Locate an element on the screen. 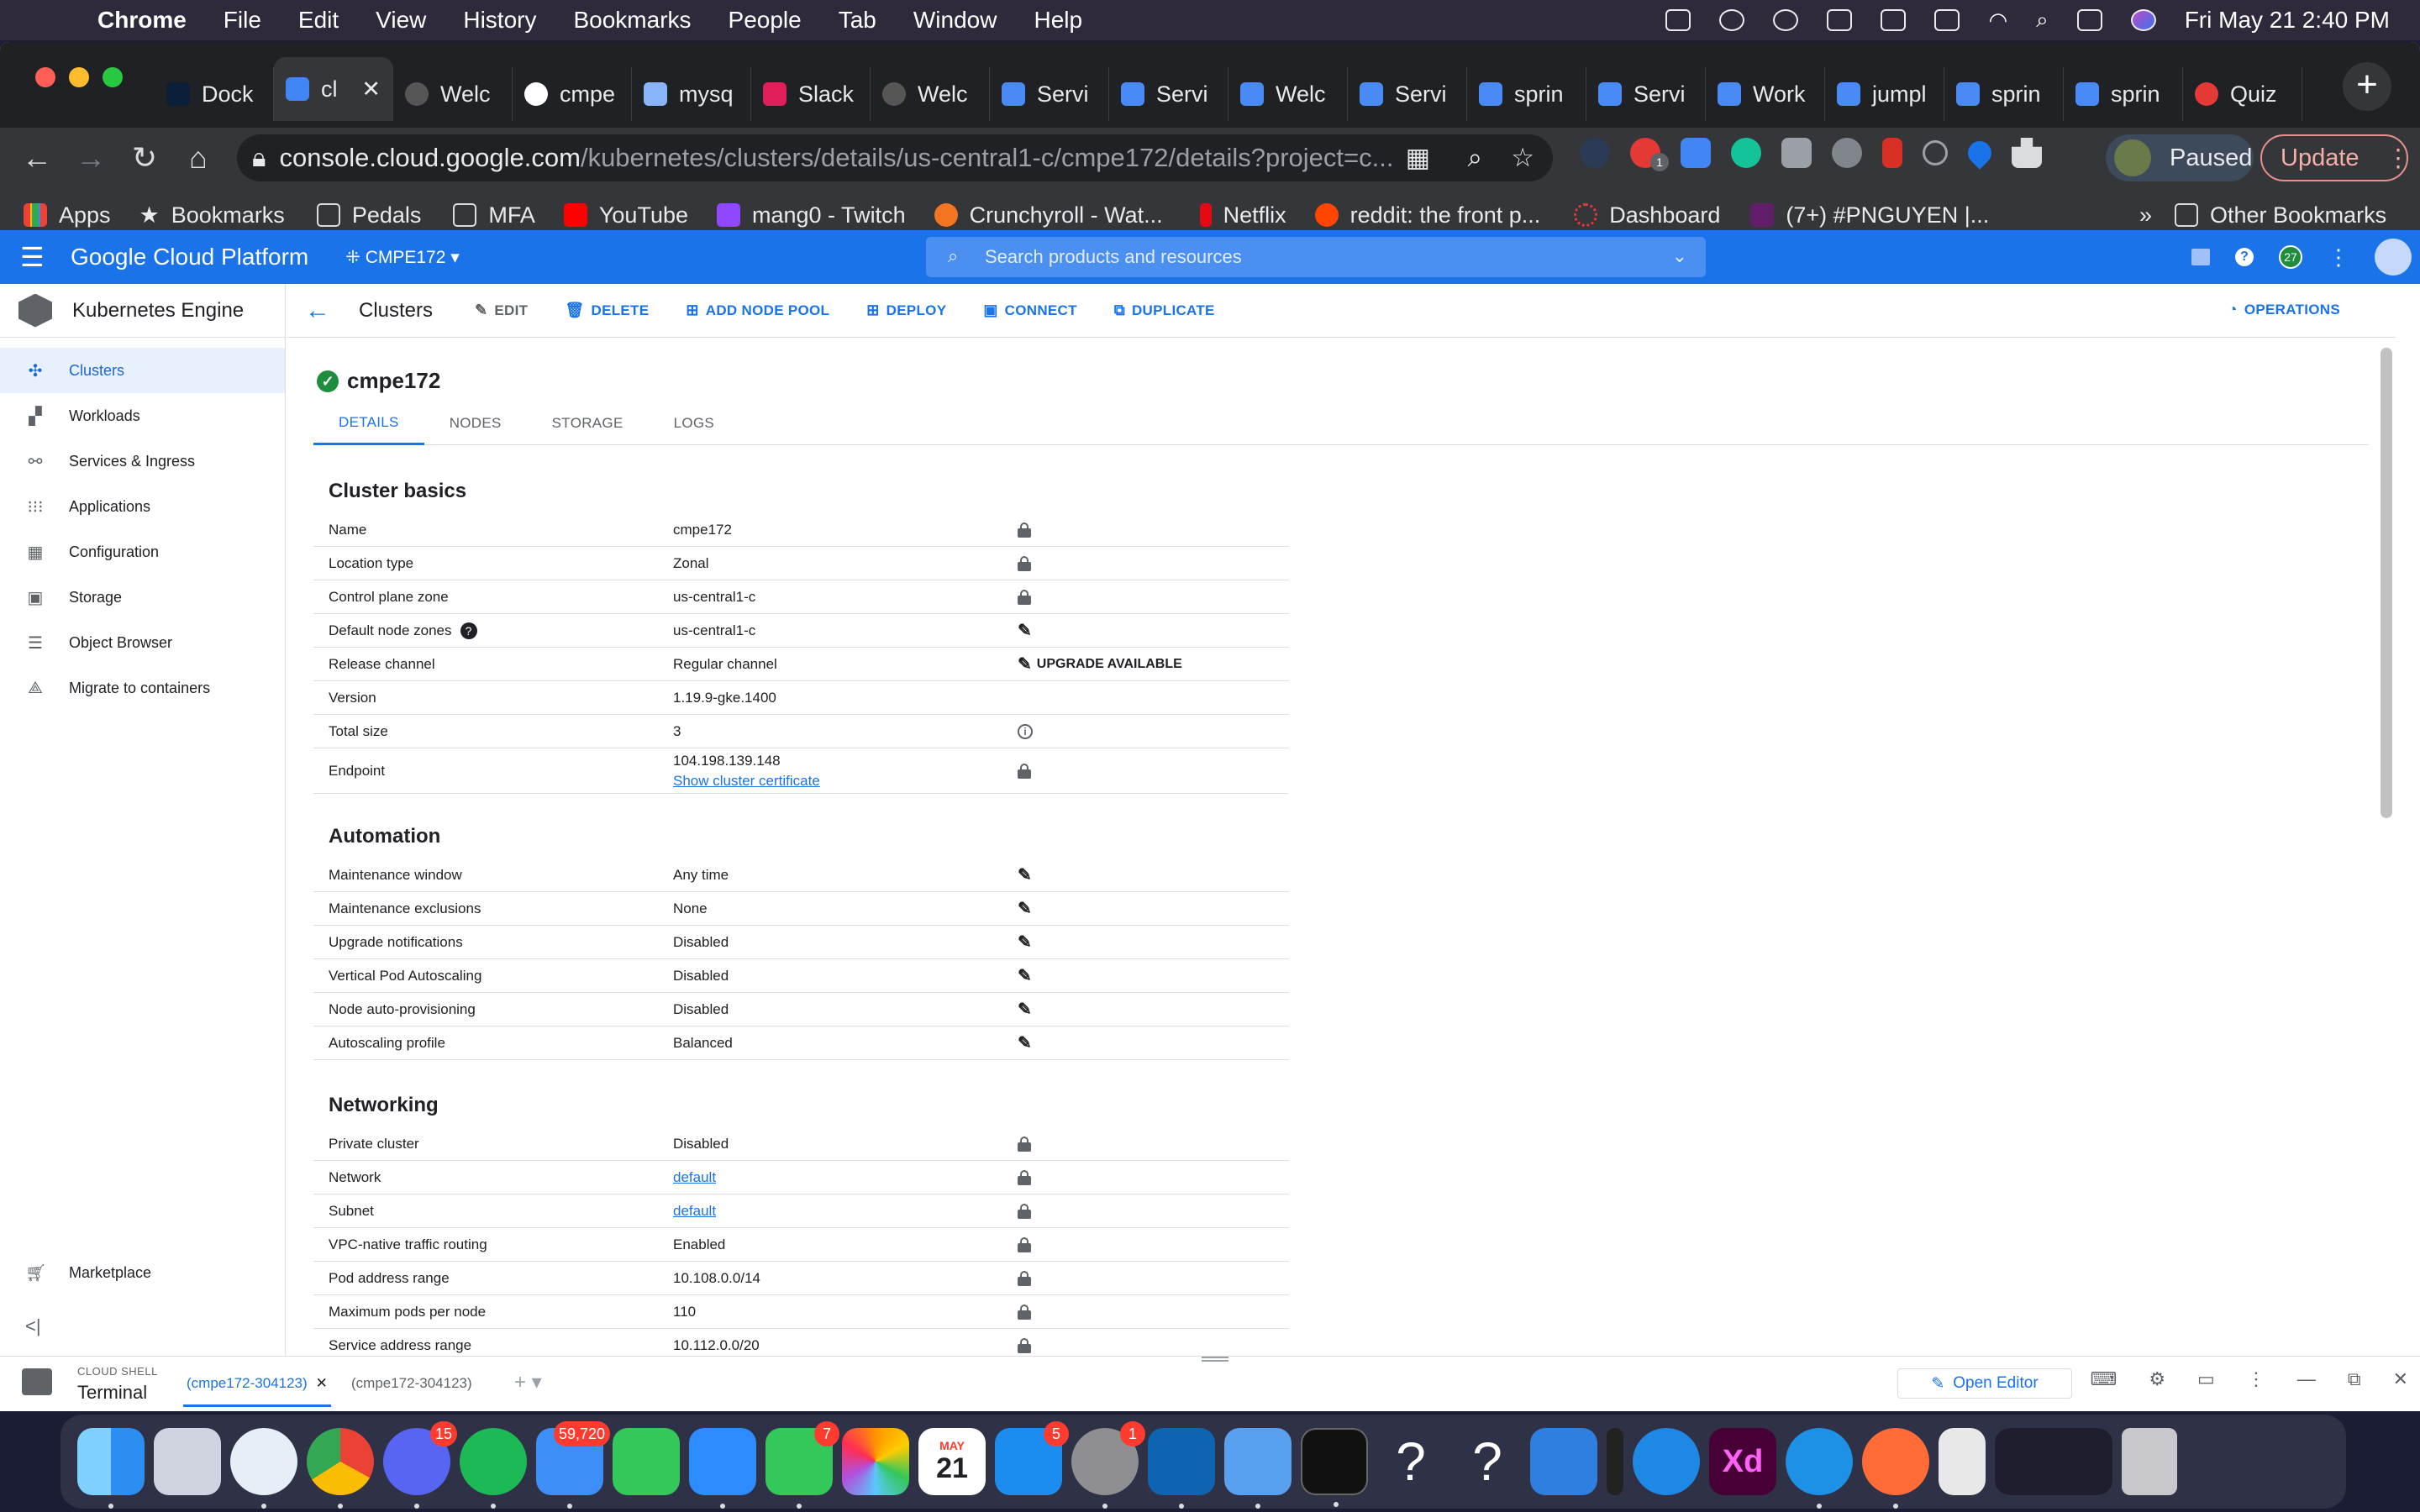 The height and width of the screenshot is (1512, 2420). menu-window: Window is located at coordinates (955, 20).